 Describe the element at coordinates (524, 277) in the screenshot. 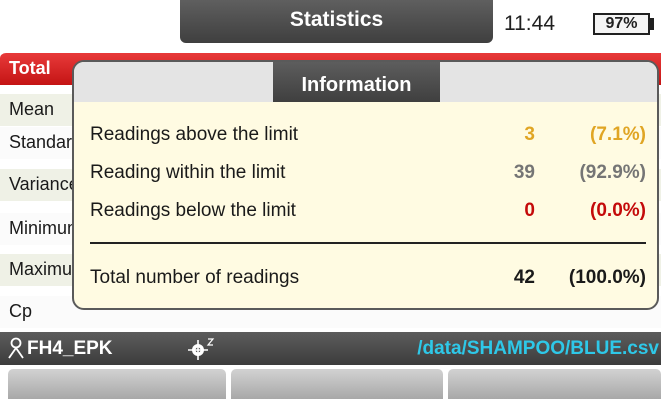

I see `info-count: 42` at that location.